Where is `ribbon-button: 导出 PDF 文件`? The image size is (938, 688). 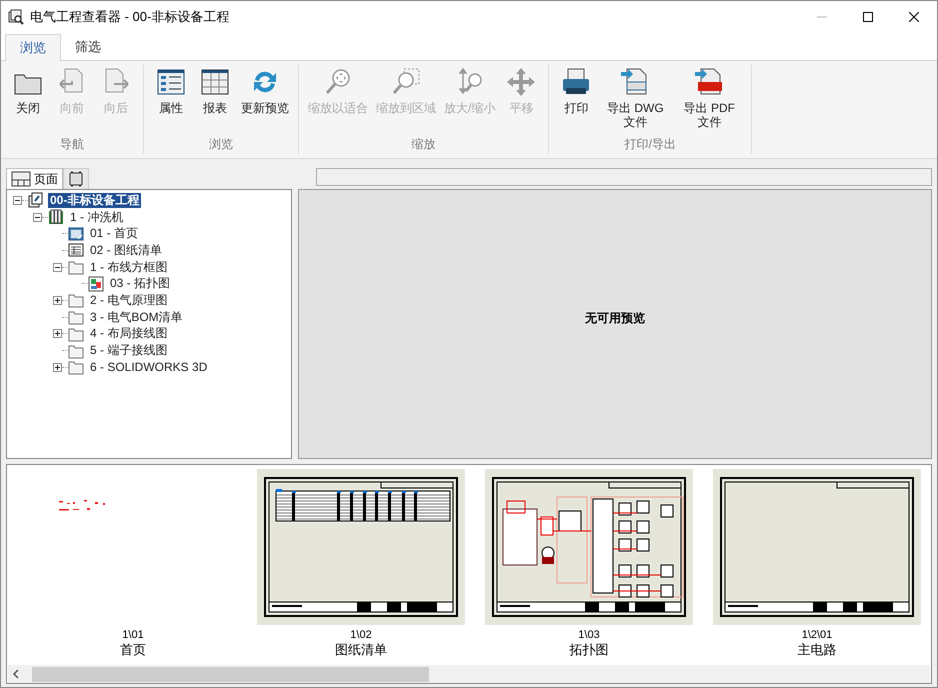
ribbon-button: 导出 PDF 文件 is located at coordinates (709, 97).